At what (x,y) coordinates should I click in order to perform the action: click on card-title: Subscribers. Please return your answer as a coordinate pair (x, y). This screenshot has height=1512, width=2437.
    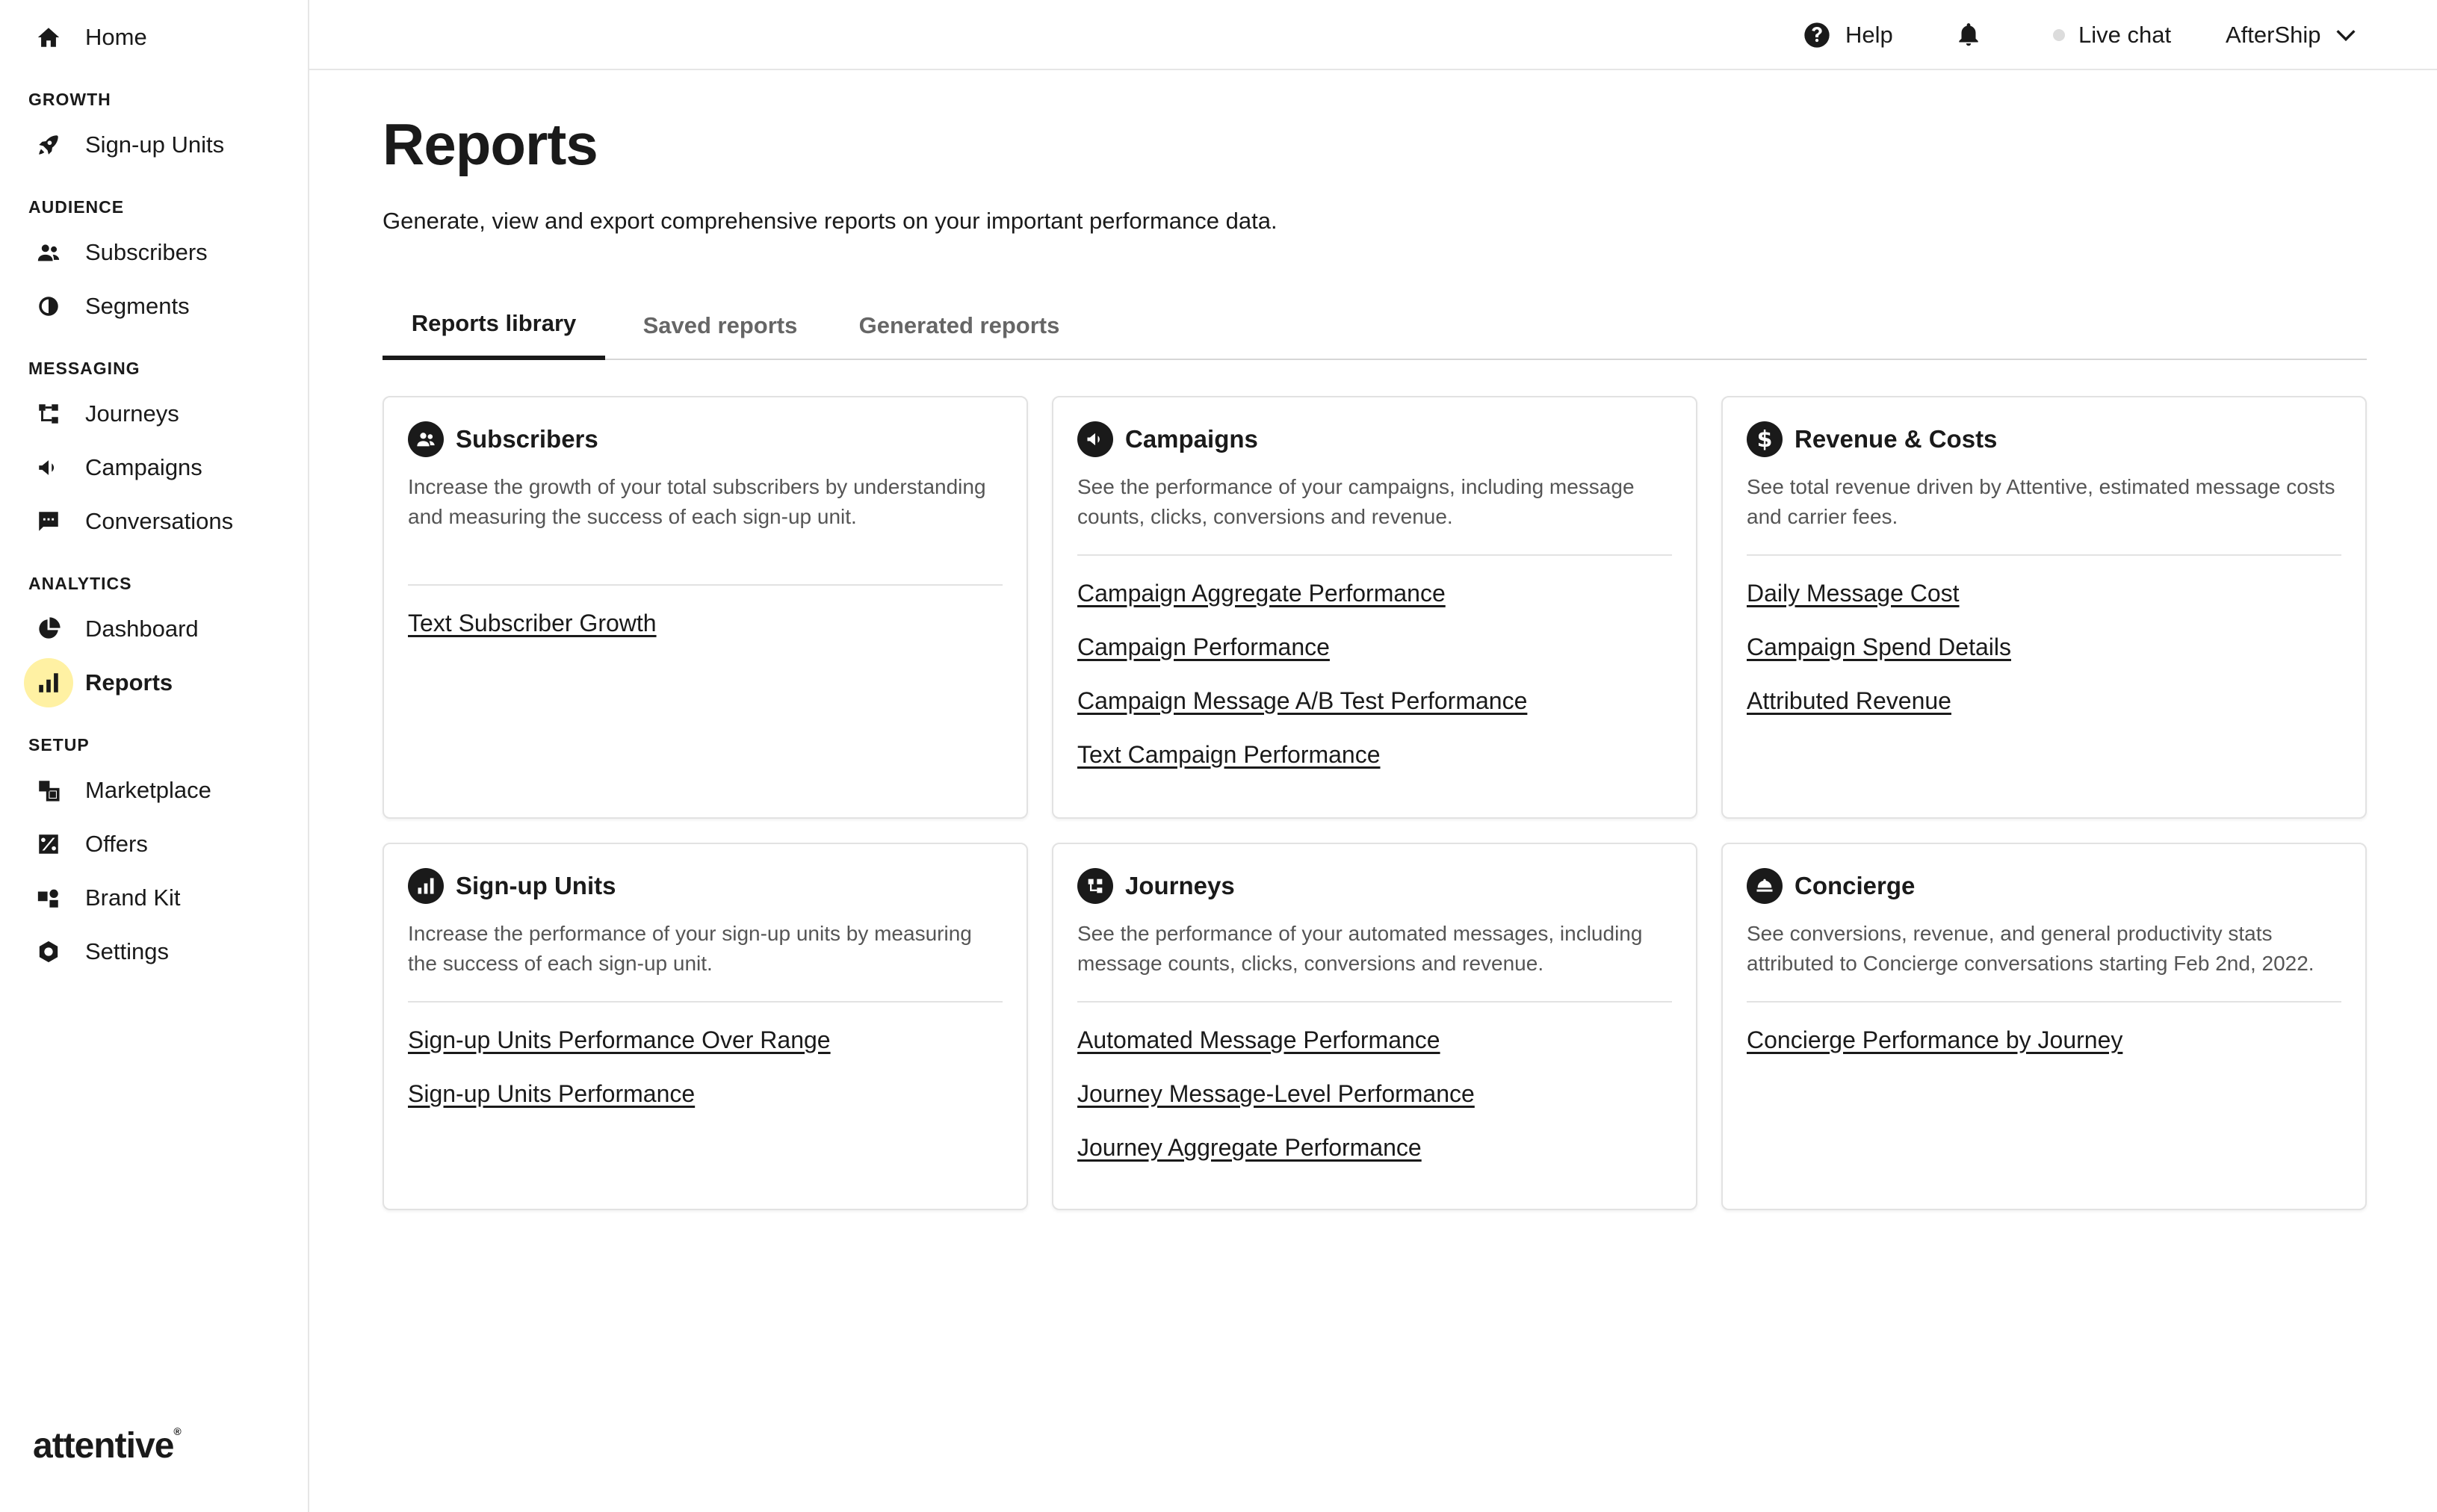
    Looking at the image, I should click on (527, 439).